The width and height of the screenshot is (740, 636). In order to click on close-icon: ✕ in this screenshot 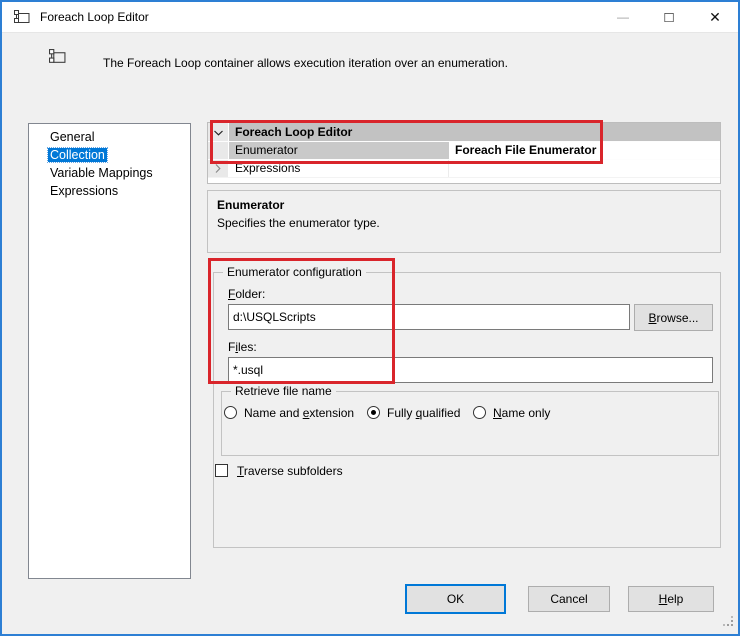, I will do `click(715, 17)`.